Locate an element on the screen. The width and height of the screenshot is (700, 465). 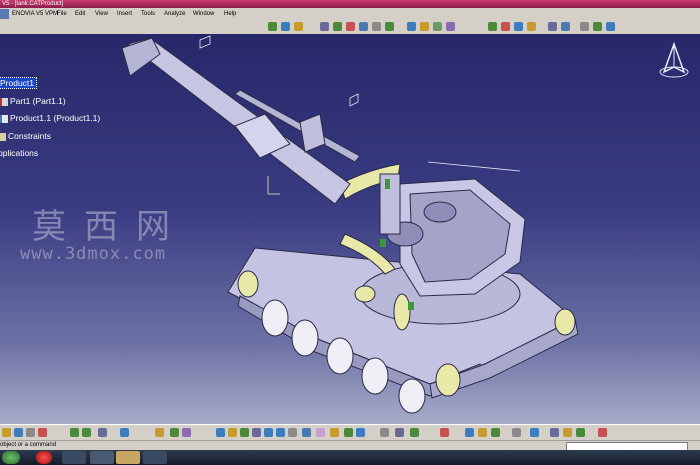
cut-icon is located at coordinates (42, 432).